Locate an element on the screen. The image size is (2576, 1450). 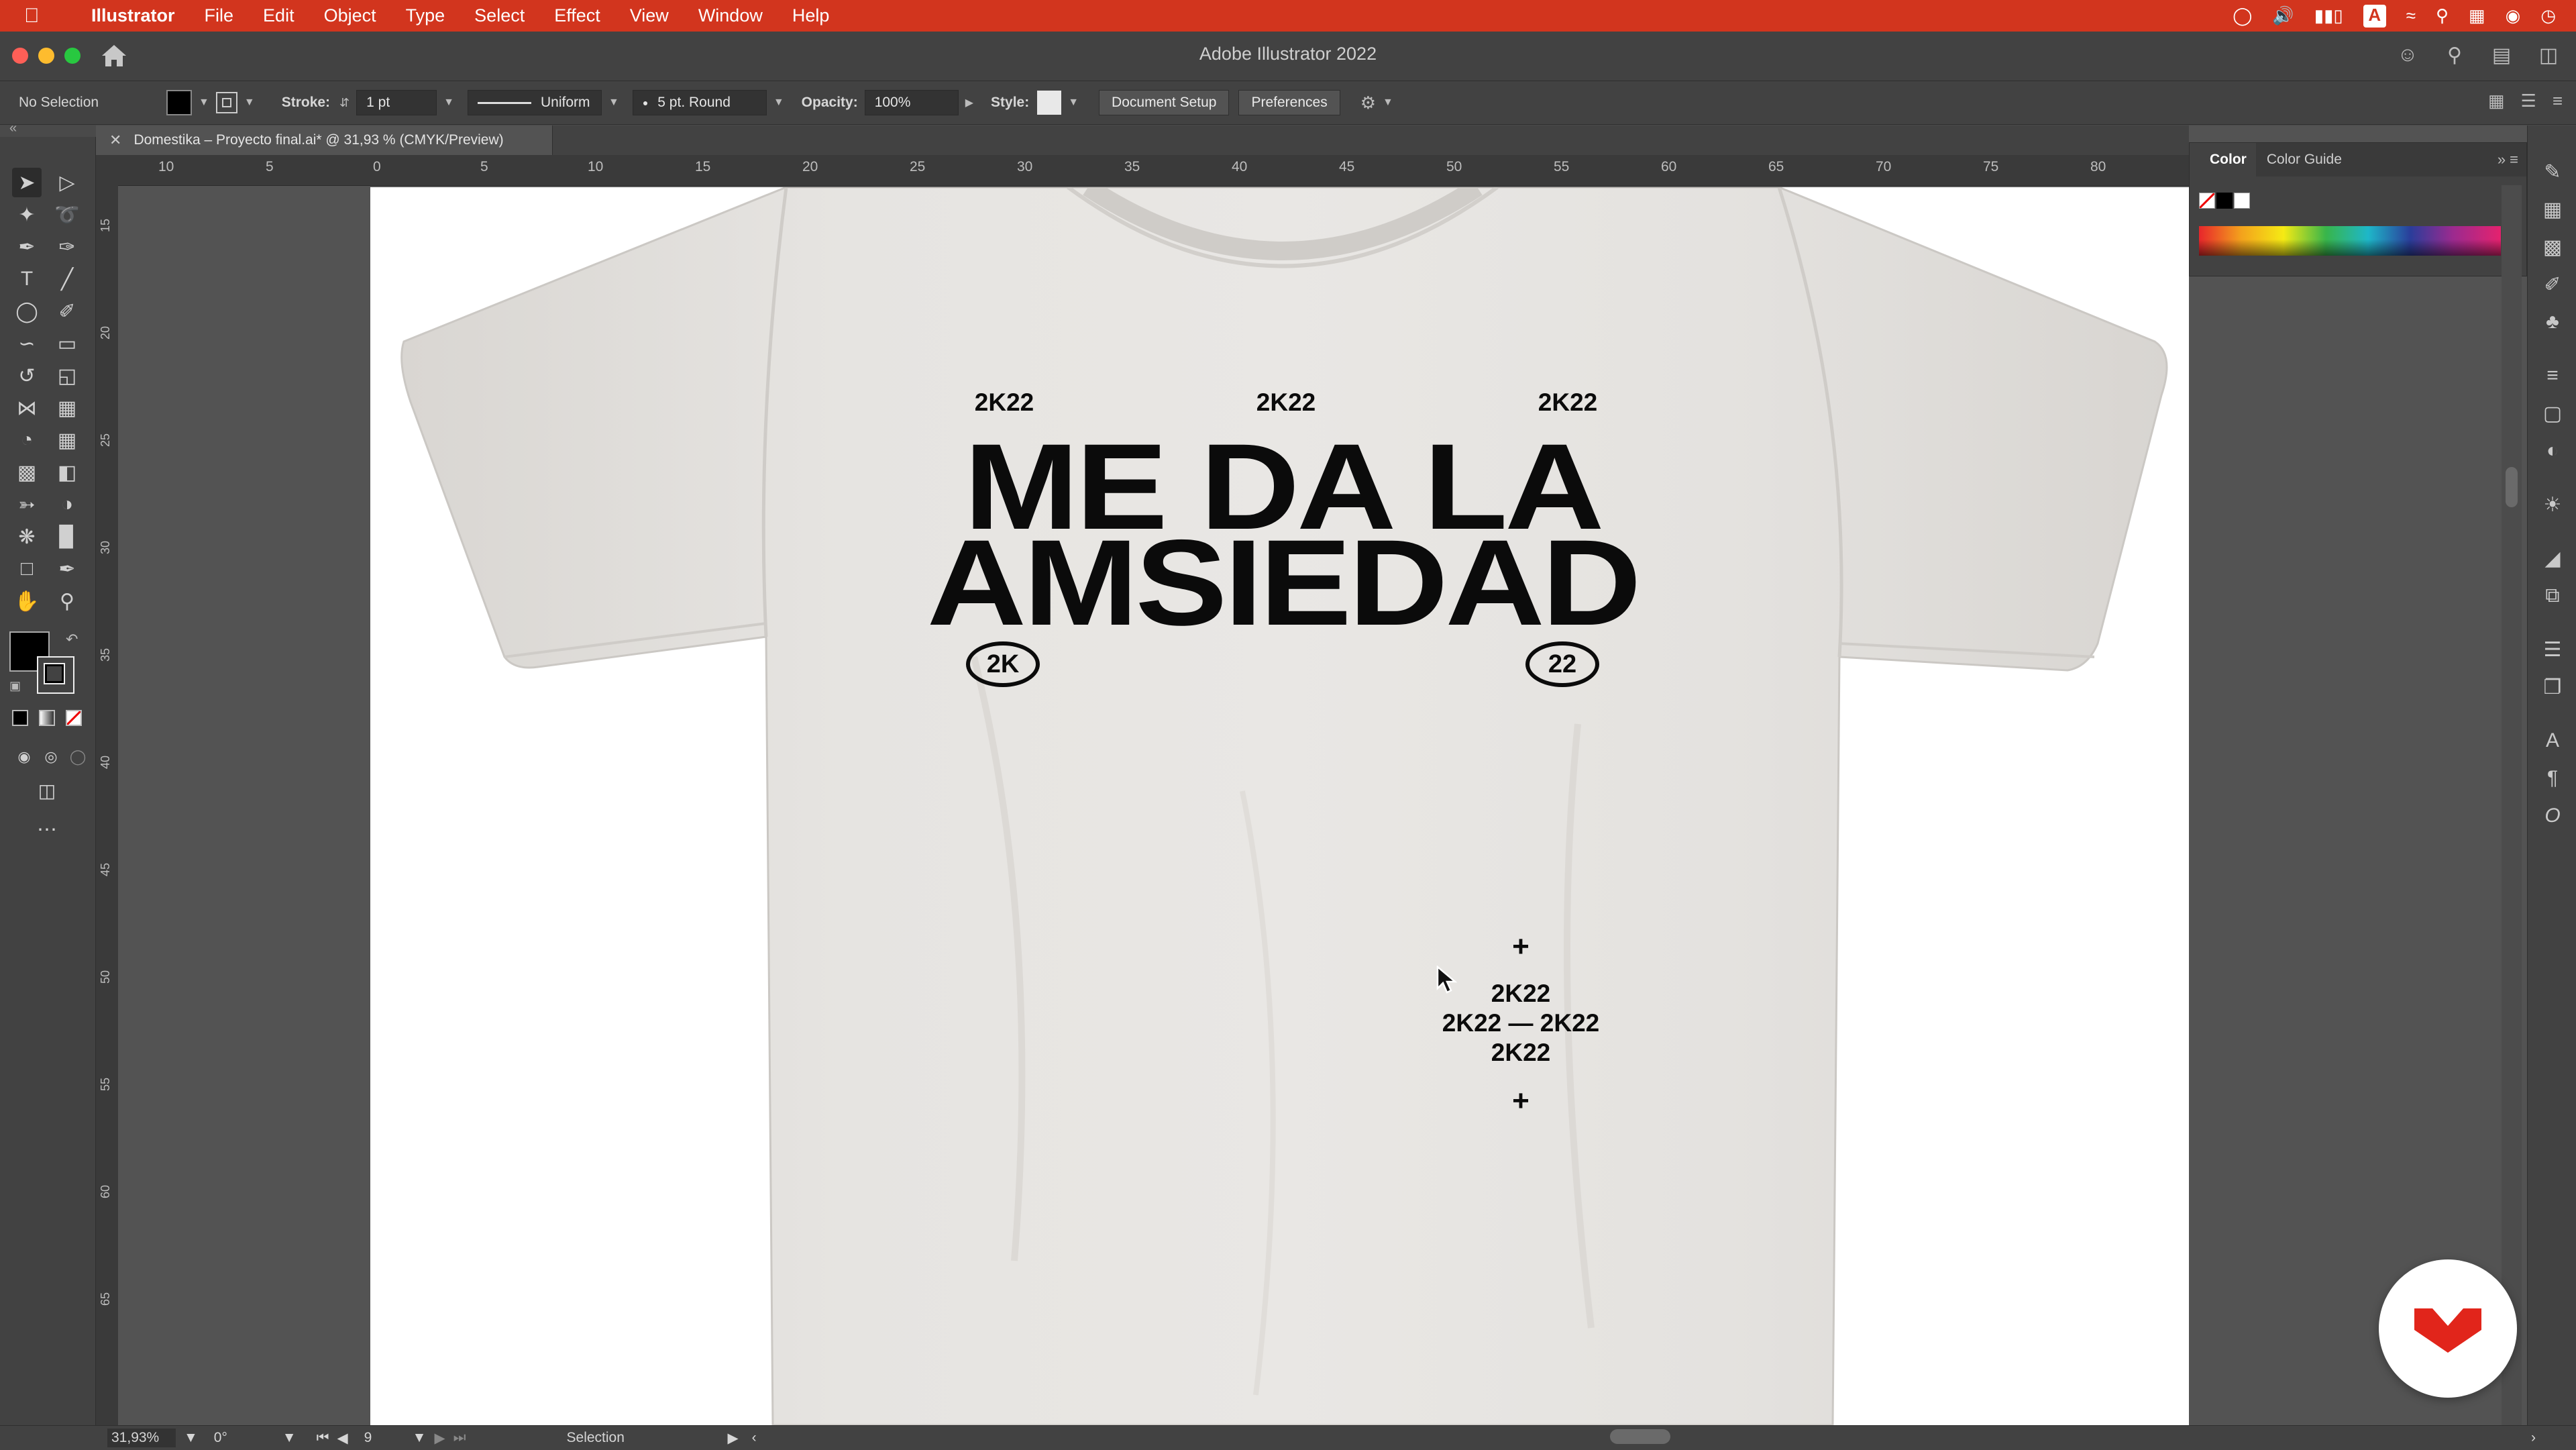
swatches-icon: ▩ is located at coordinates (2552, 247).